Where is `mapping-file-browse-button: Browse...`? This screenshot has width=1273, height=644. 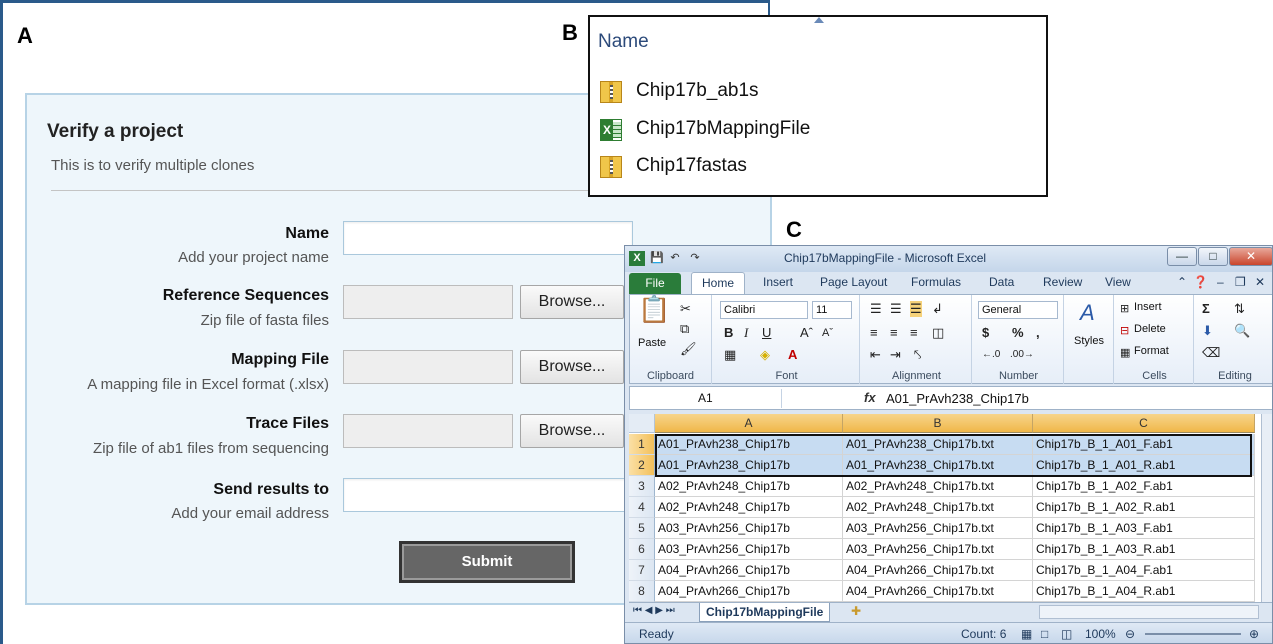
mapping-file-browse-button: Browse... is located at coordinates (572, 367).